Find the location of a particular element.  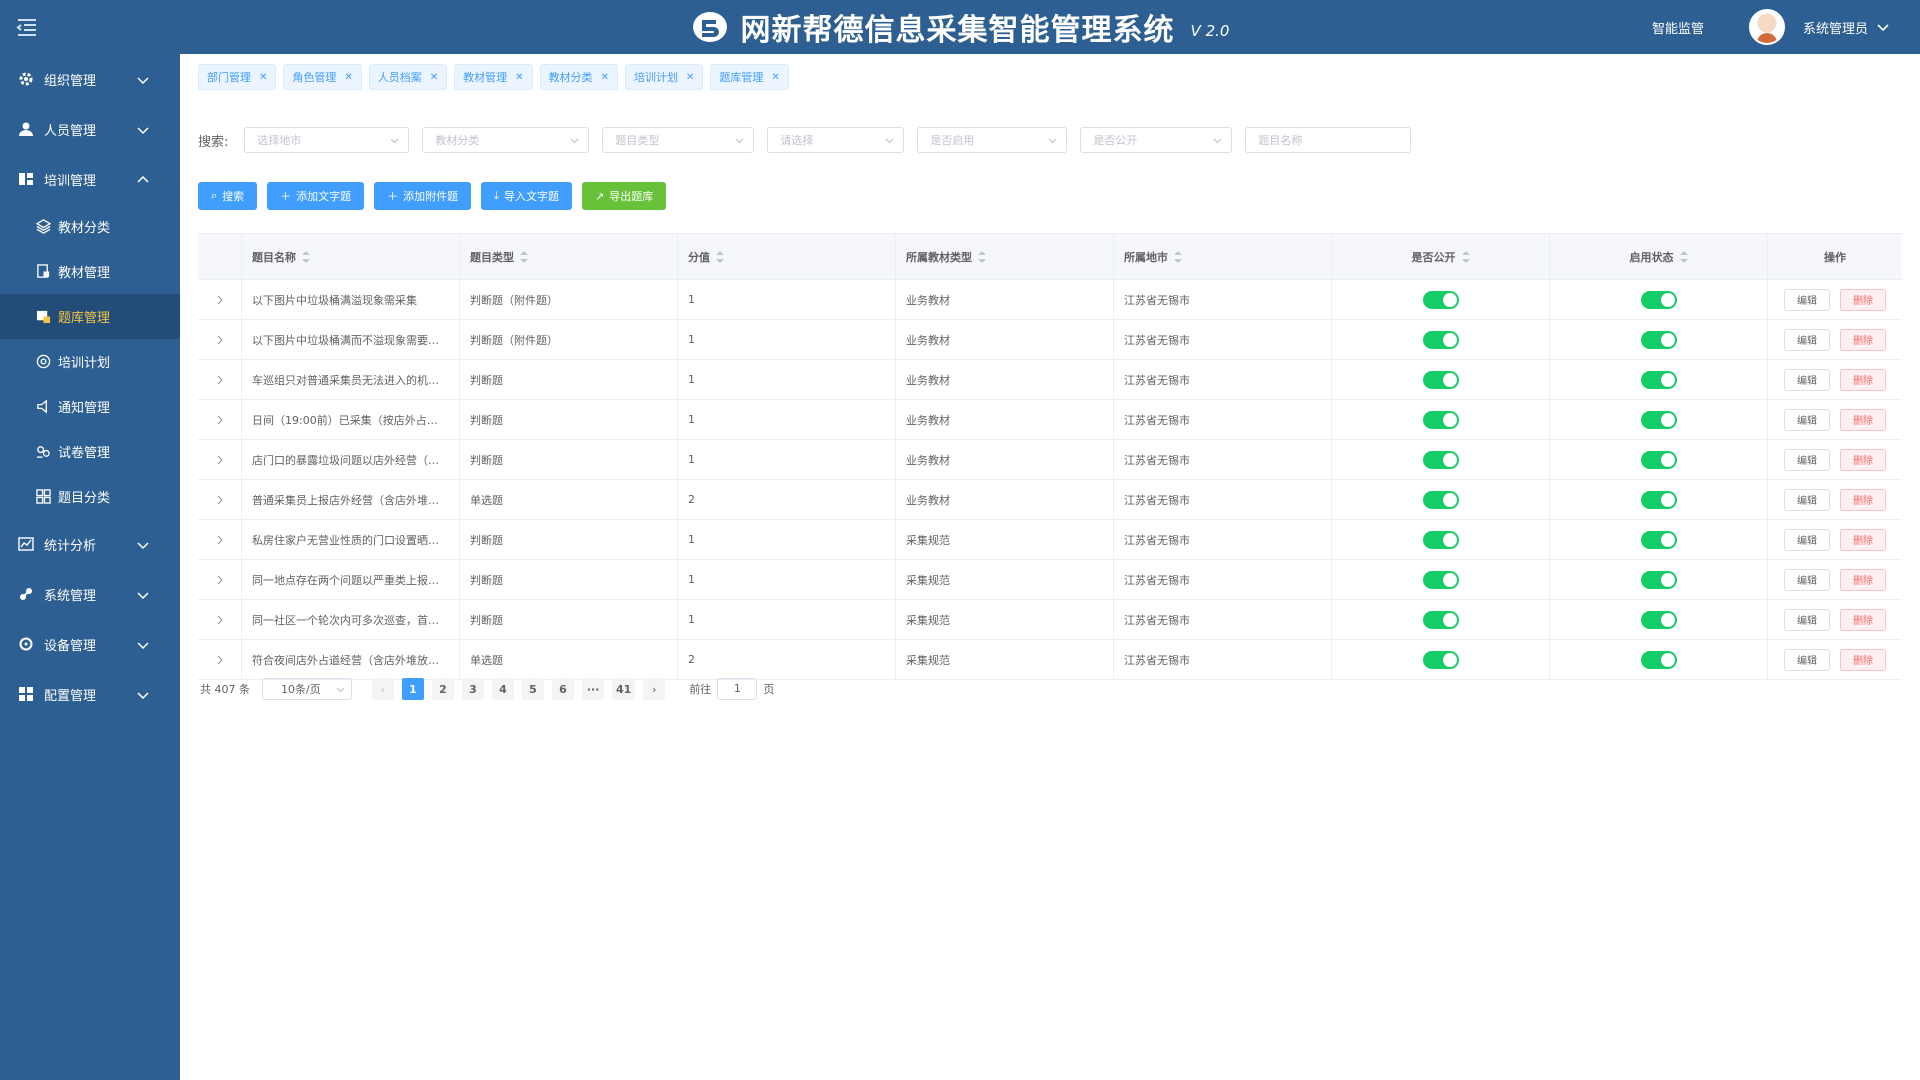

table-row: 同一地点存在两个问题以严重类上报一... 判断题 1 采集规范 江苏省无锡市 编辑 删除 is located at coordinates (1050, 580).